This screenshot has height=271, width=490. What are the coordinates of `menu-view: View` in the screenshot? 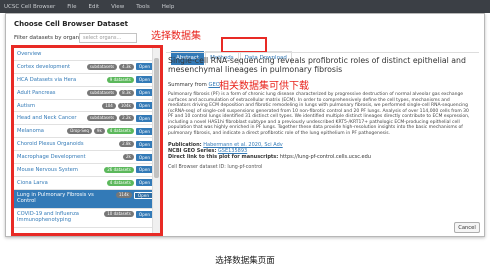 It's located at (117, 7).